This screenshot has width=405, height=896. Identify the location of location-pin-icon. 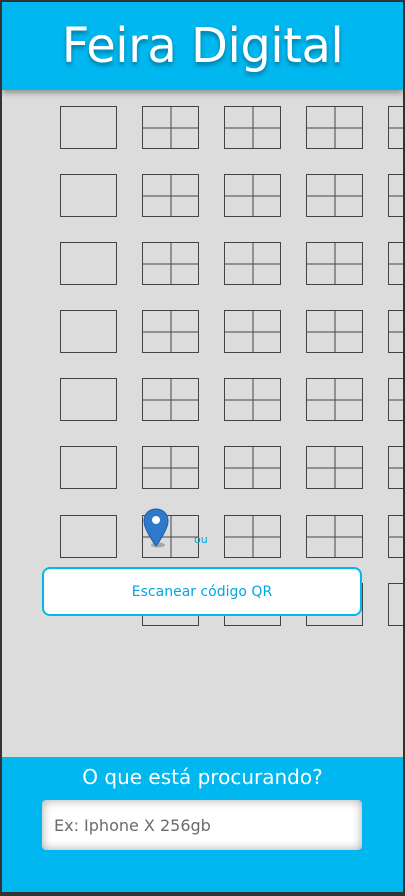
(156, 528).